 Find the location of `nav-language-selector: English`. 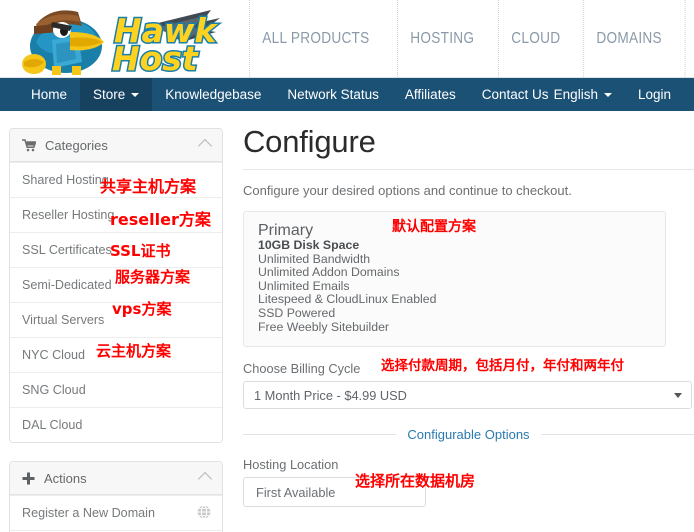

nav-language-selector: English is located at coordinates (583, 94).